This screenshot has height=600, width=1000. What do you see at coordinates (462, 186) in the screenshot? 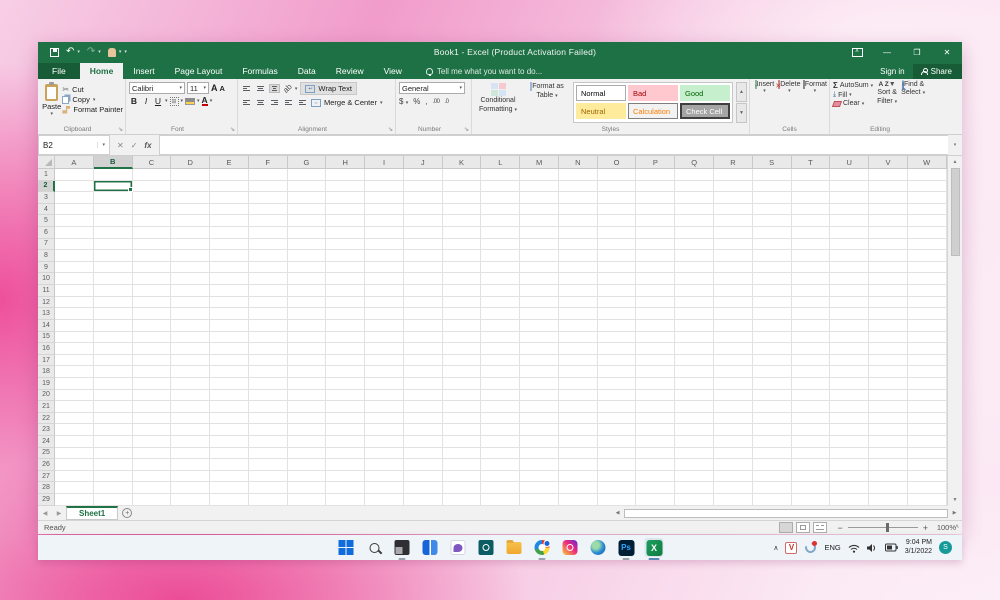
I see `cell-K2` at bounding box center [462, 186].